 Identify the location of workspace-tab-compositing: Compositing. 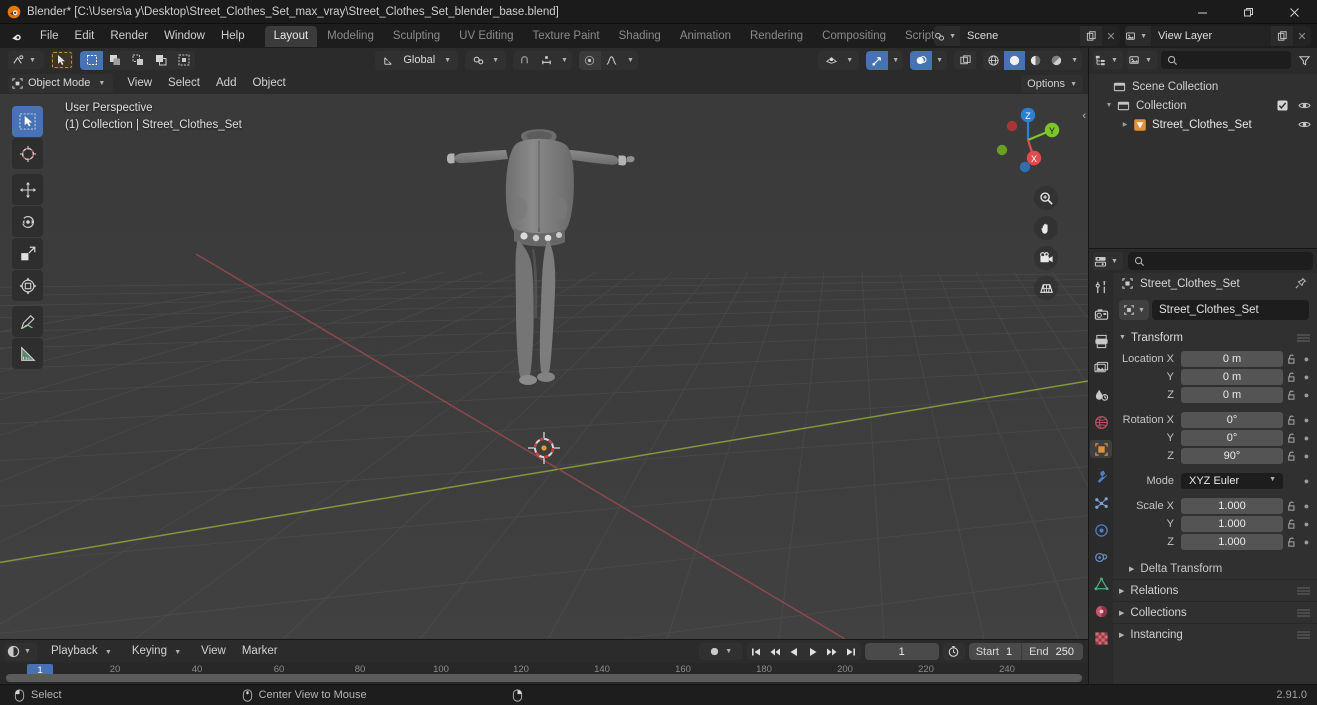
(854, 36).